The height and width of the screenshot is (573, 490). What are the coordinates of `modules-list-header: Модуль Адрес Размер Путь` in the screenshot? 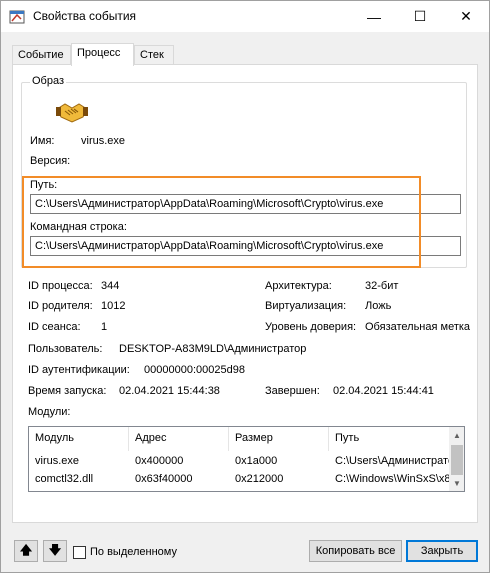 It's located at (239, 439).